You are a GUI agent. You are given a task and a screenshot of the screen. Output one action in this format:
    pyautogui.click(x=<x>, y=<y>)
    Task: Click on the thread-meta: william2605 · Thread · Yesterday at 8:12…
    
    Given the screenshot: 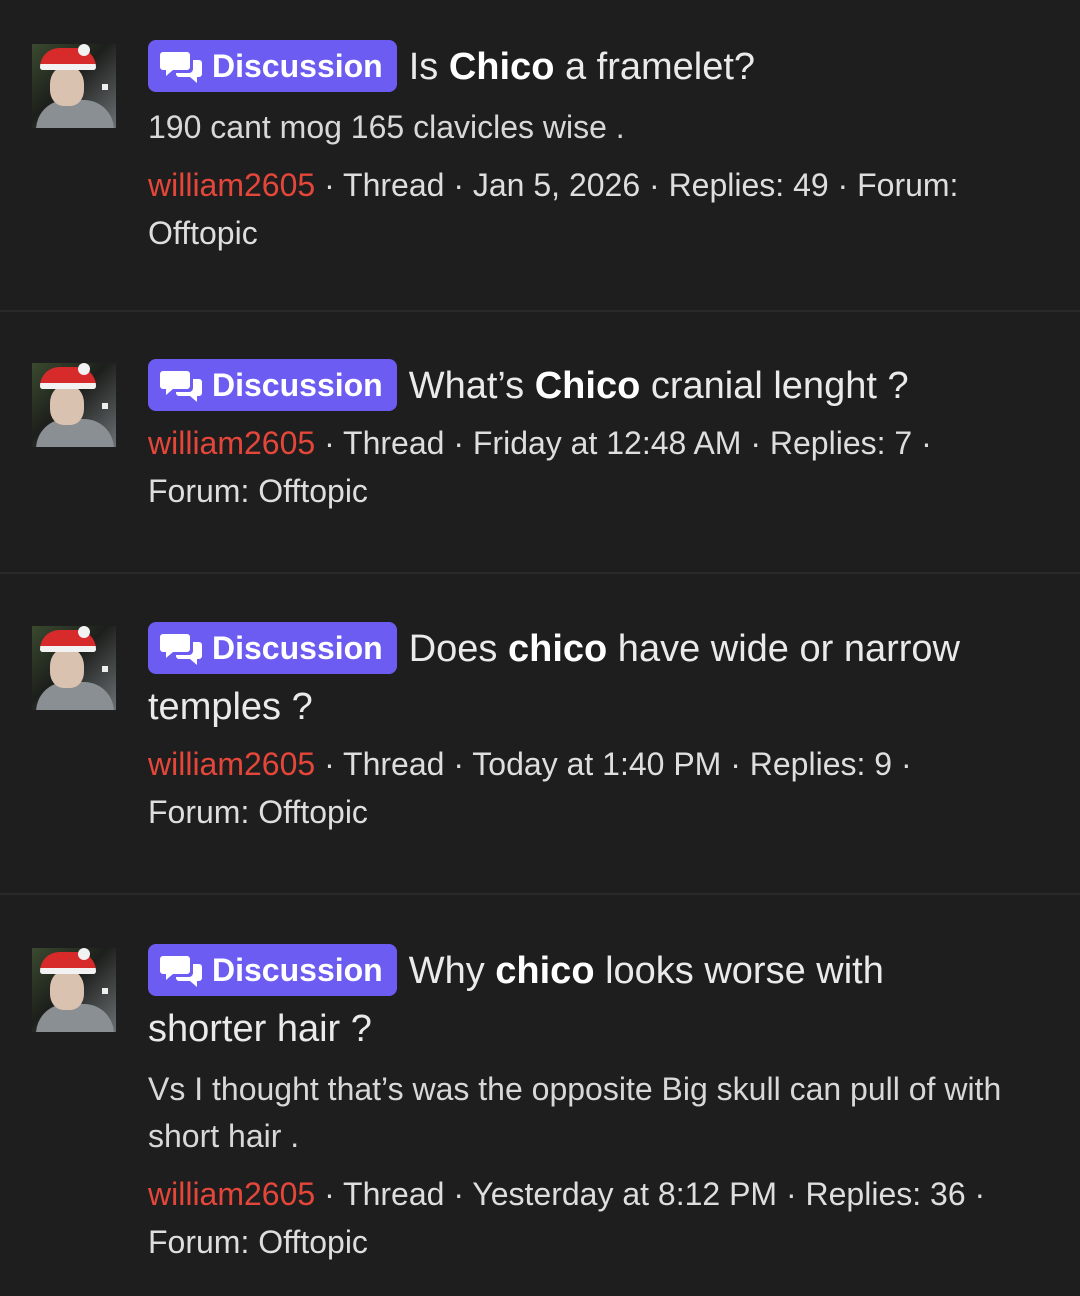 What is the action you would take?
    pyautogui.click(x=579, y=1218)
    